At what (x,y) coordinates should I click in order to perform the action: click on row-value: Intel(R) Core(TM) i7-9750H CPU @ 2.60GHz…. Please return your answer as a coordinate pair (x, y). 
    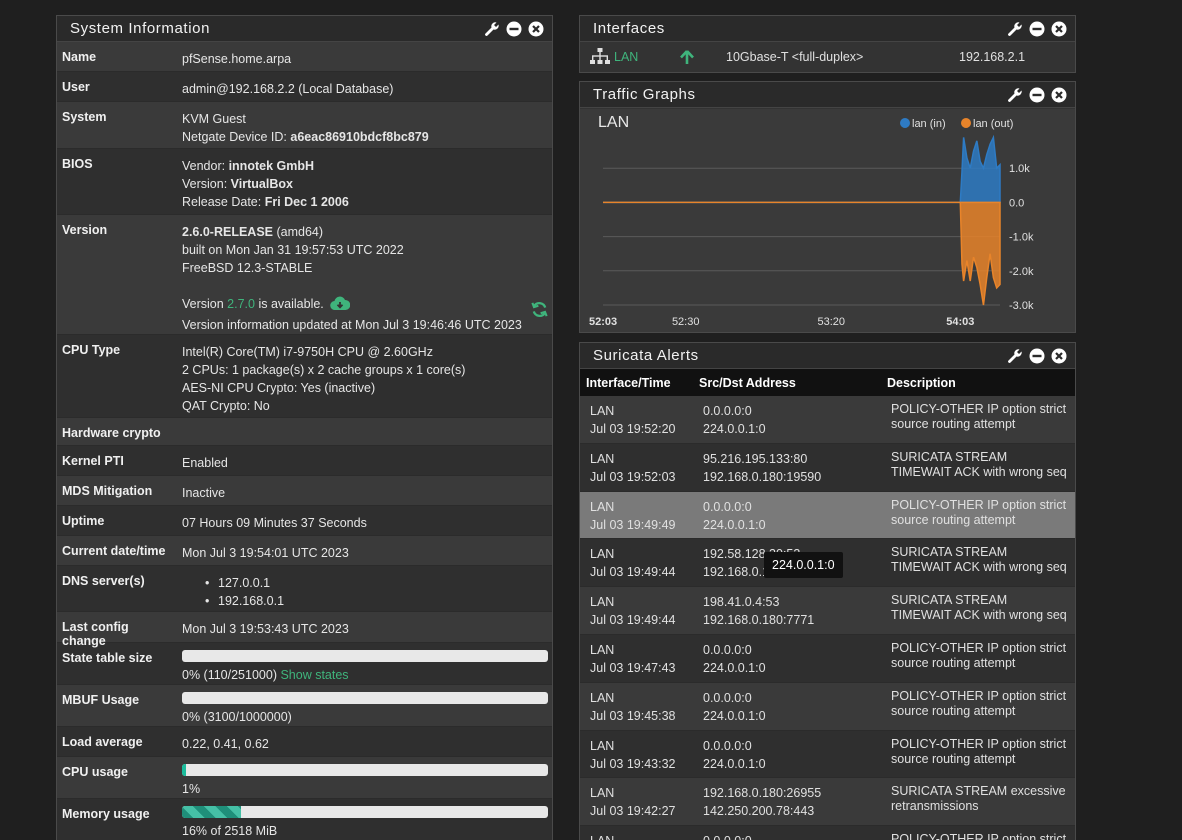
    Looking at the image, I should click on (364, 376).